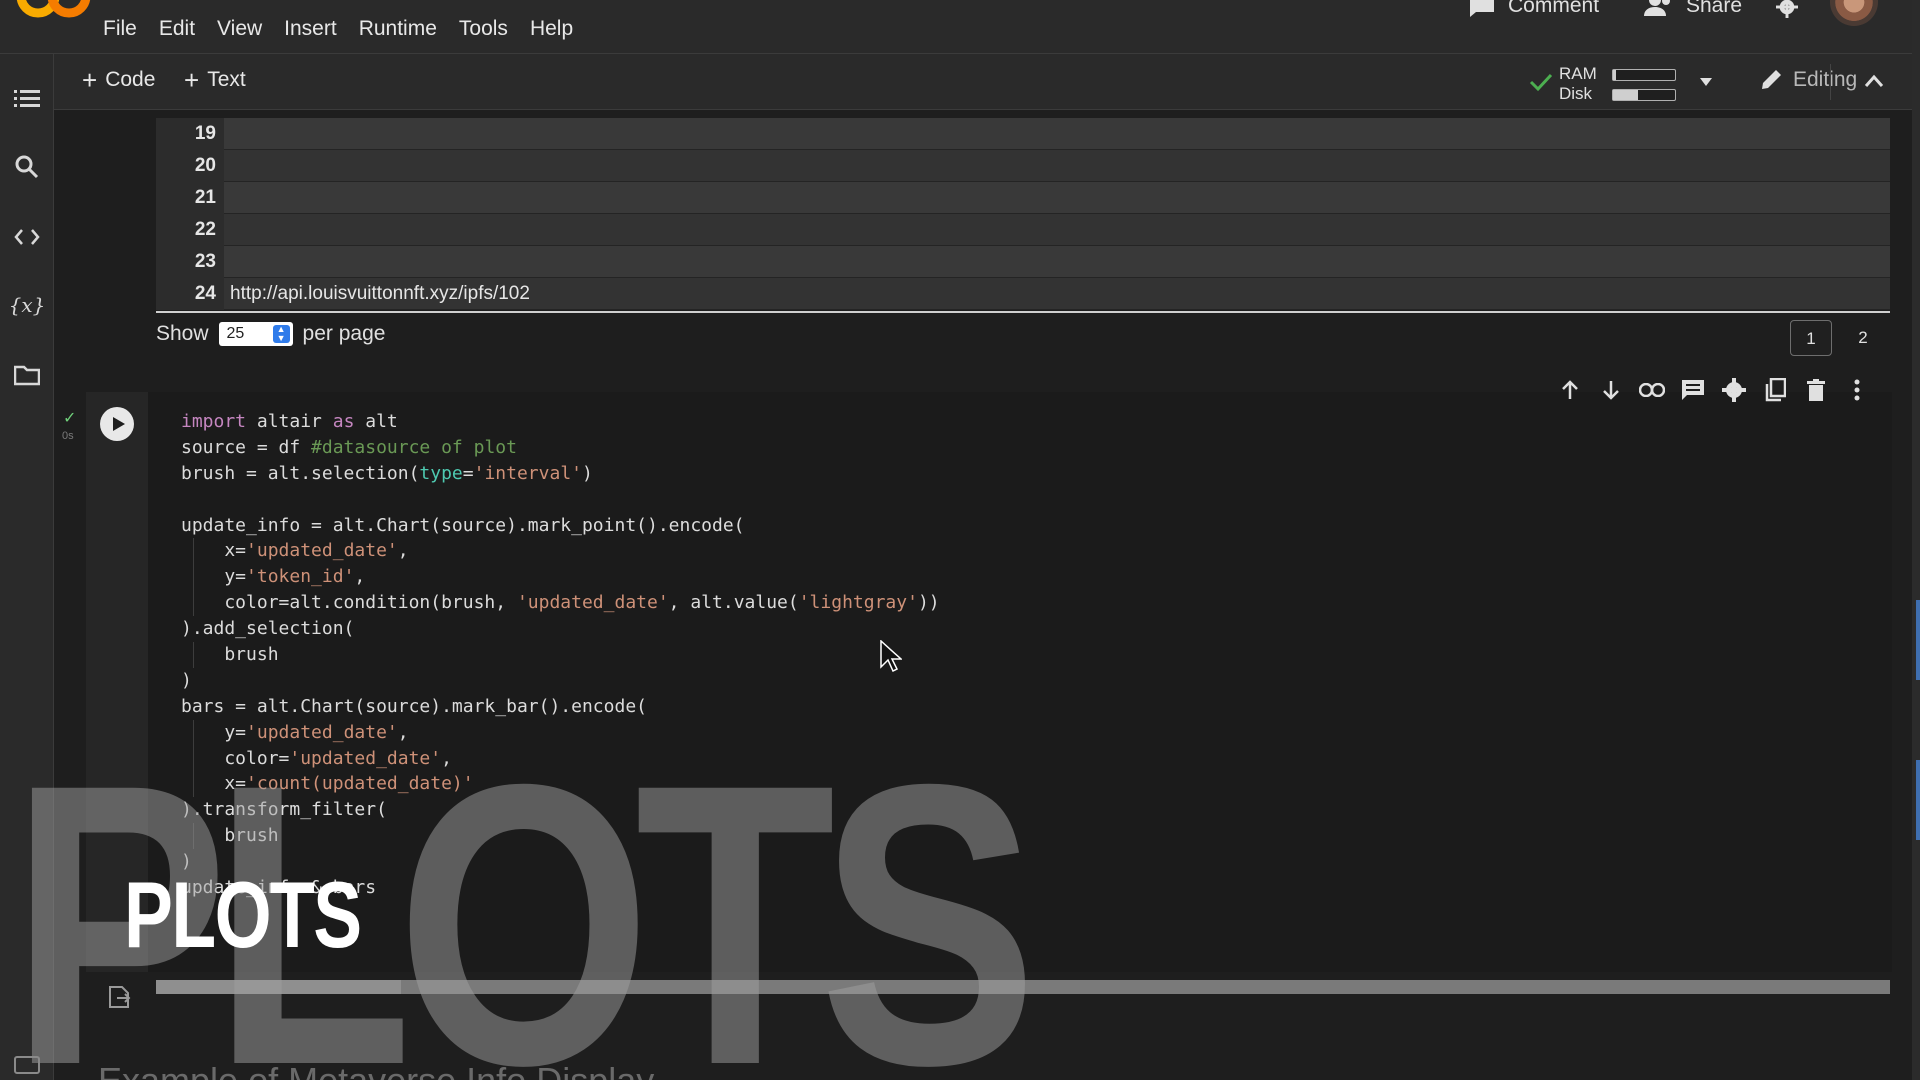 This screenshot has width=1920, height=1080. What do you see at coordinates (733, 603) in the screenshot?
I see `code-token: , alt.value(` at bounding box center [733, 603].